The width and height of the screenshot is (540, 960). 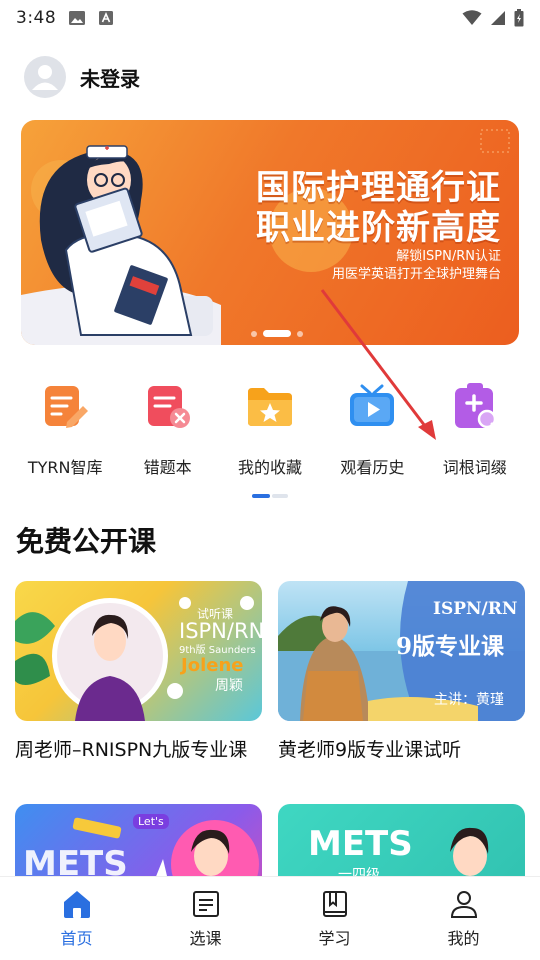 What do you see at coordinates (270, 18) in the screenshot?
I see `status-bar: 3:48` at bounding box center [270, 18].